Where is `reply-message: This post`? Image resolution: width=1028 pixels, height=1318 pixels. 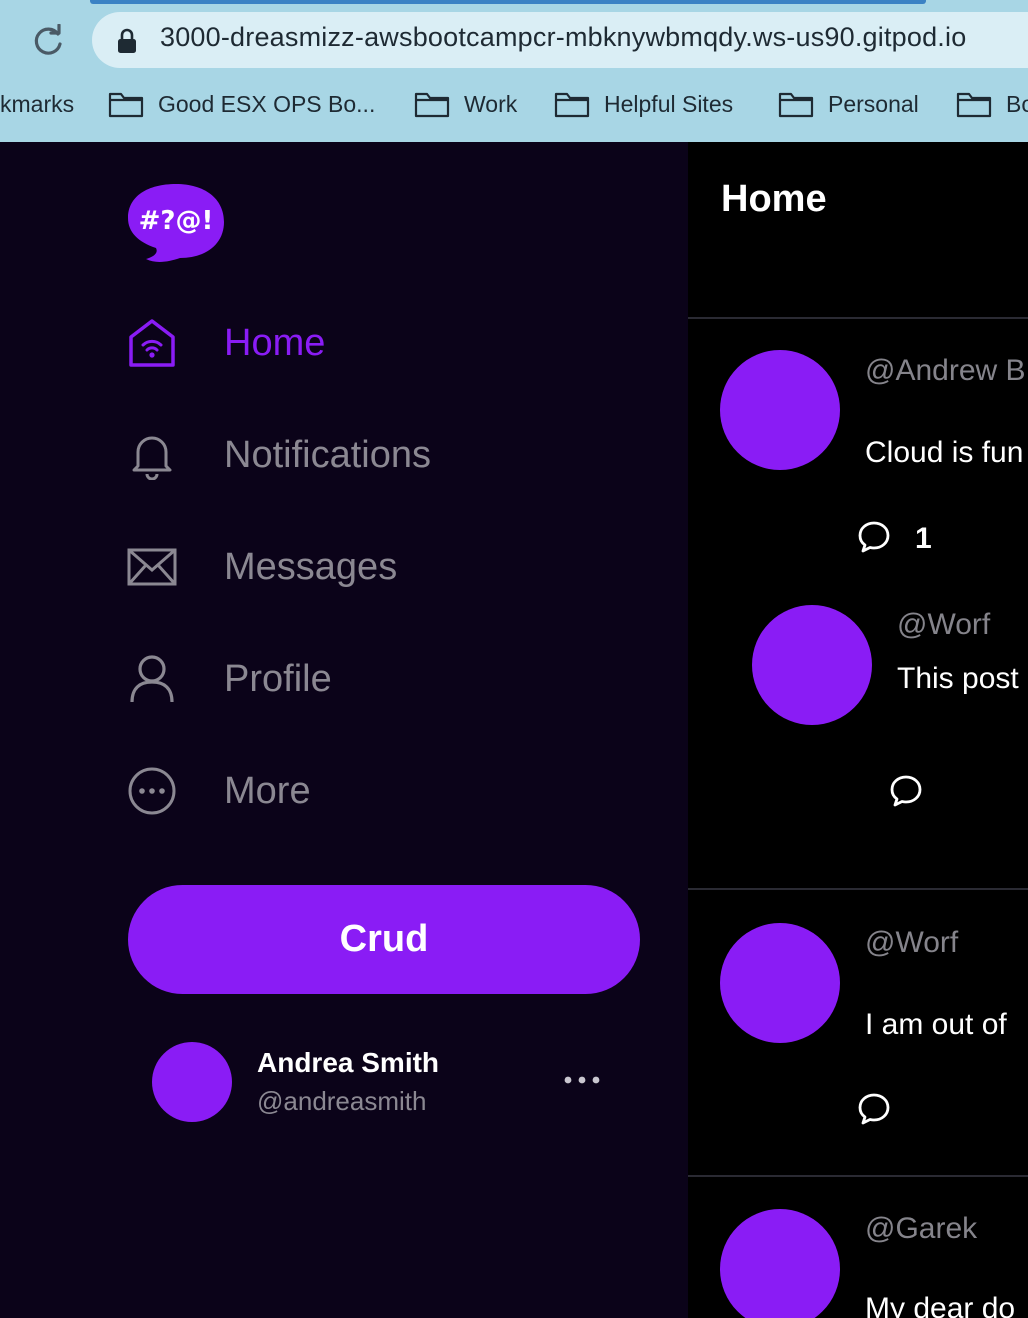
reply-message: This post is located at coordinates (958, 678).